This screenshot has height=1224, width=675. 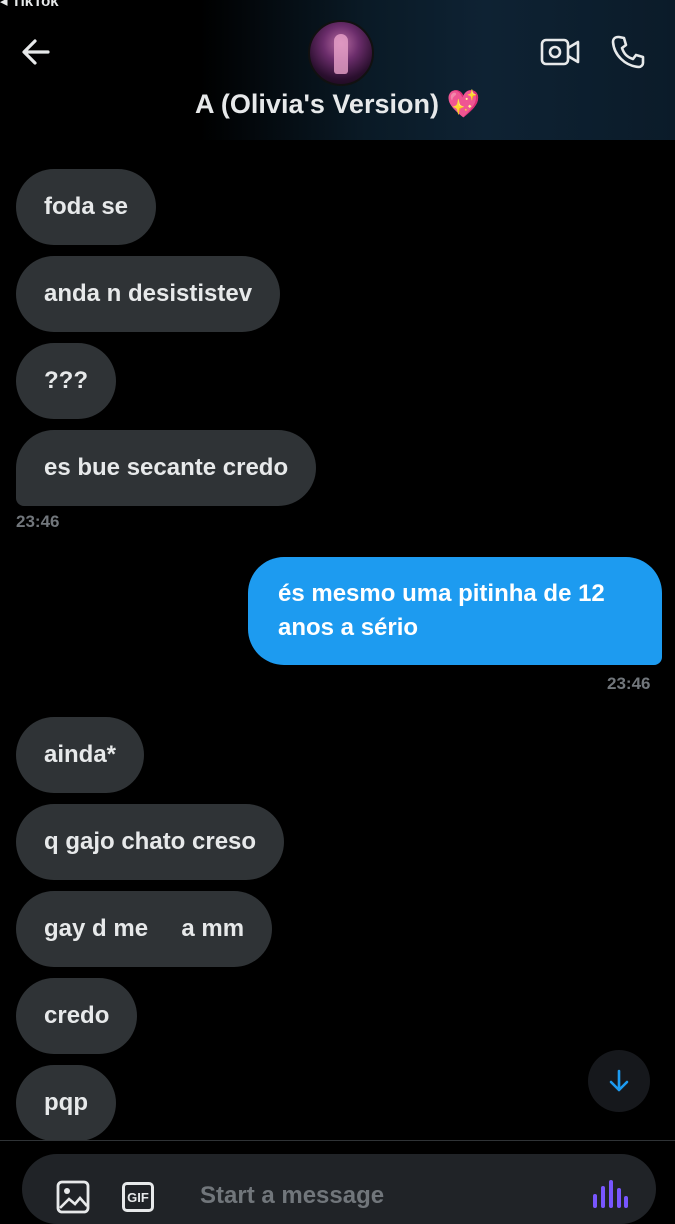 I want to click on back-to-app-label: ◂ TikTok, so click(x=29, y=5).